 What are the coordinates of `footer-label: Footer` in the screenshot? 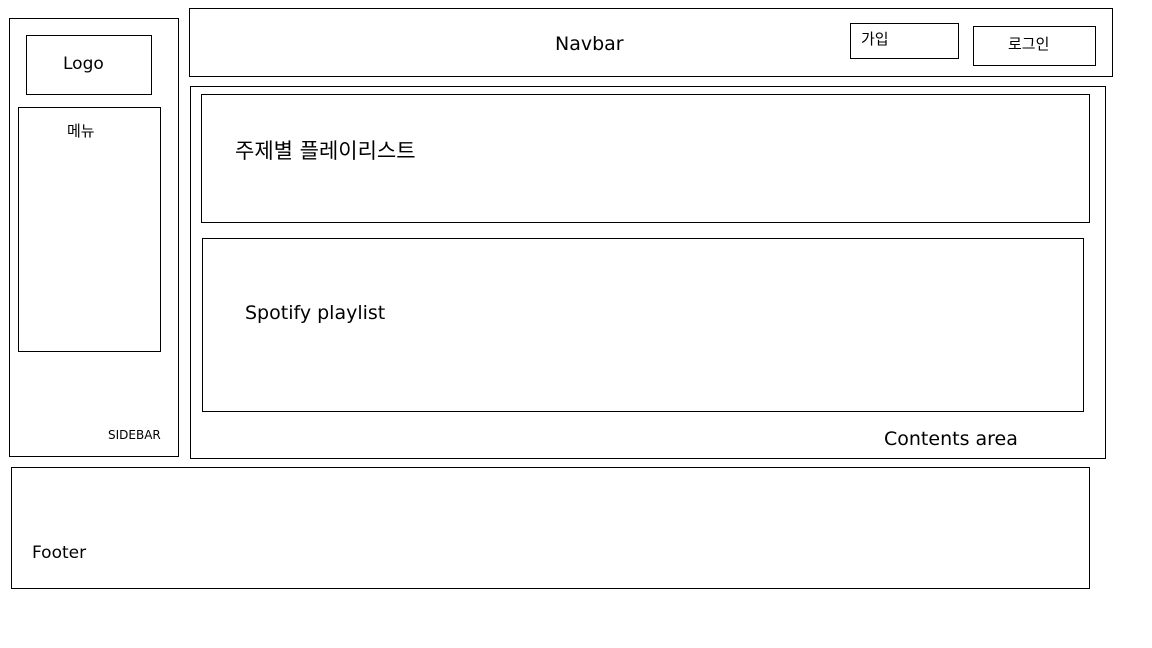 It's located at (59, 553).